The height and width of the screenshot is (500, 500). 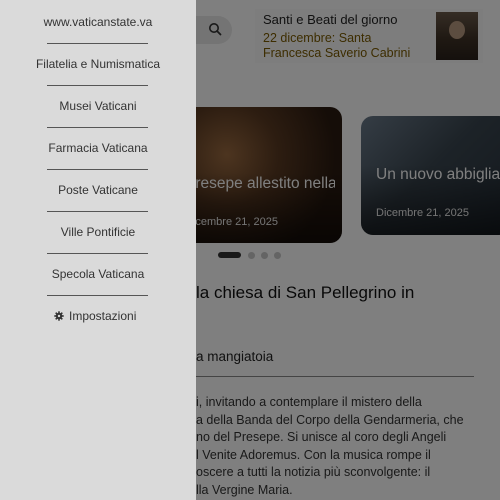 What do you see at coordinates (103, 316) in the screenshot?
I see `settings-label: Impostazioni` at bounding box center [103, 316].